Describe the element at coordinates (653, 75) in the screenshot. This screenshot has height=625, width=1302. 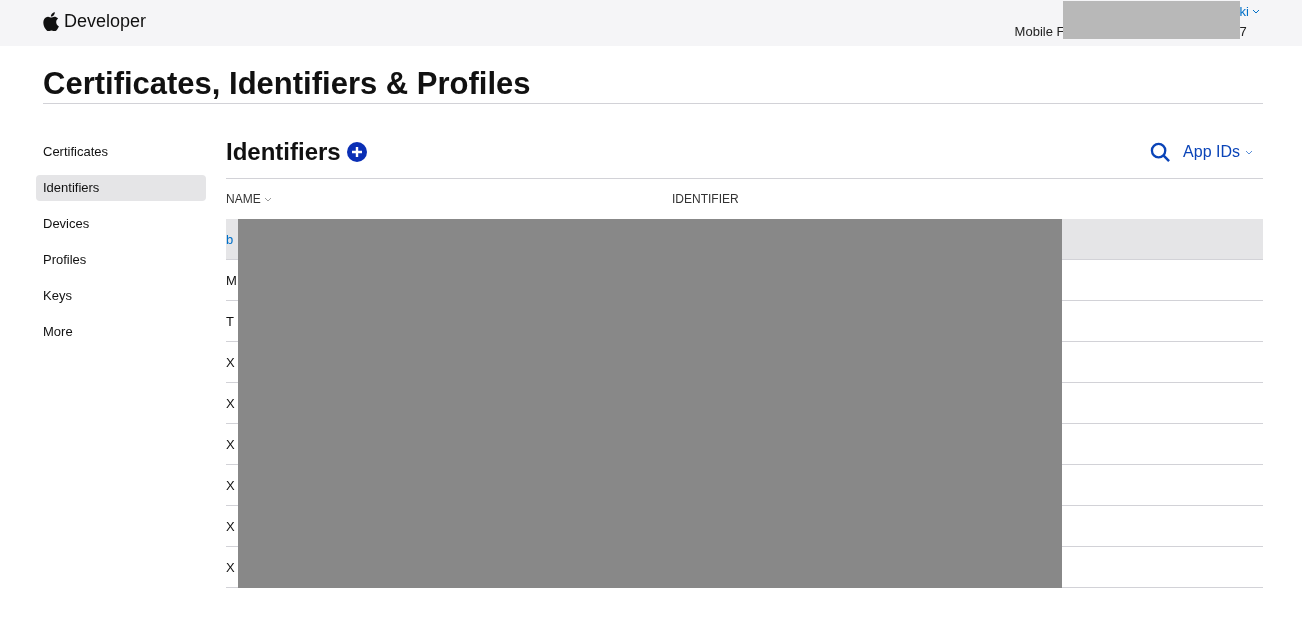
I see `page-title: Certificates, Identifiers & Profiles` at that location.